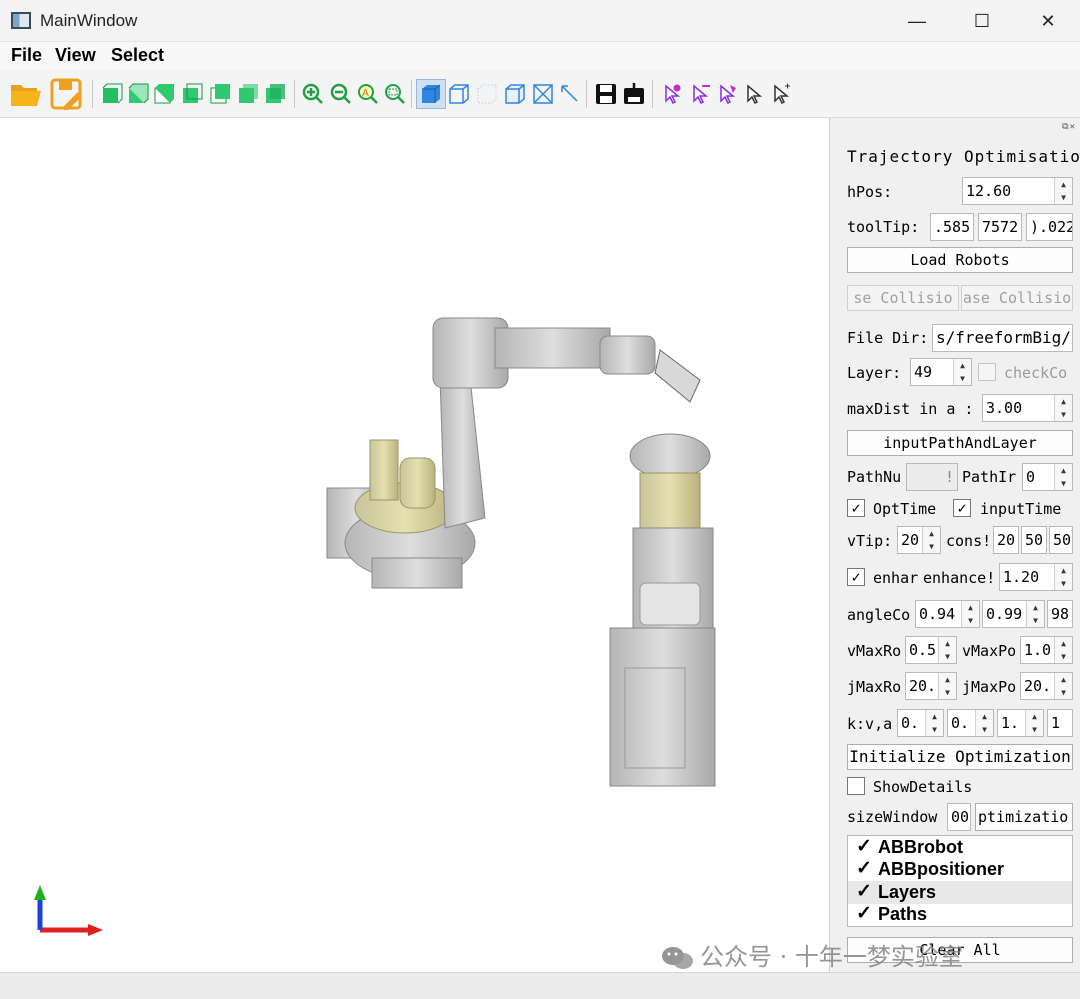 The width and height of the screenshot is (1080, 999). Describe the element at coordinates (970, 723) in the screenshot. I see `kv-spinbox-2: 0. ▲ ▼` at that location.